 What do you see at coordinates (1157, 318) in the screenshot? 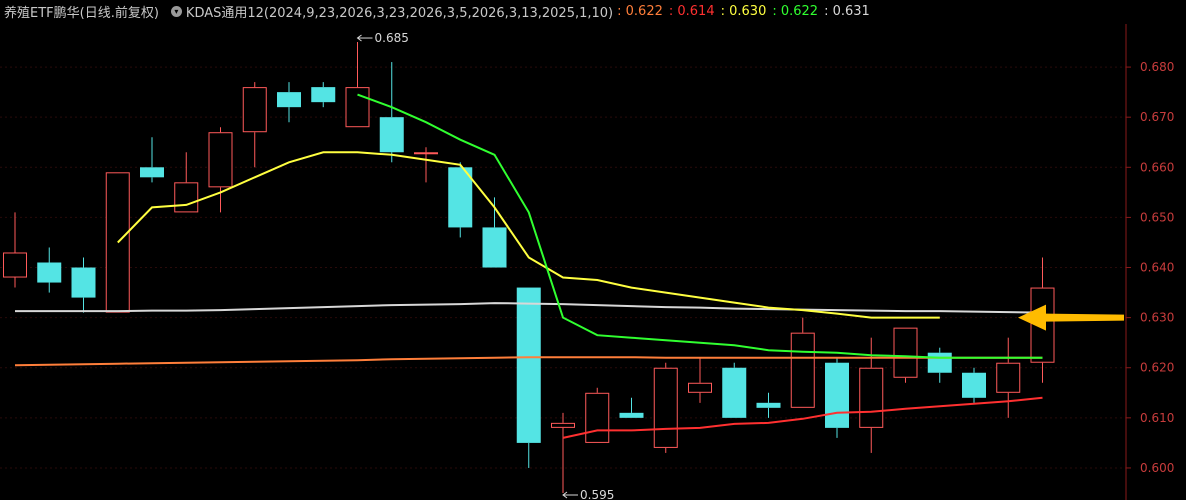
I see `y-tick-label: 0.630` at bounding box center [1157, 318].